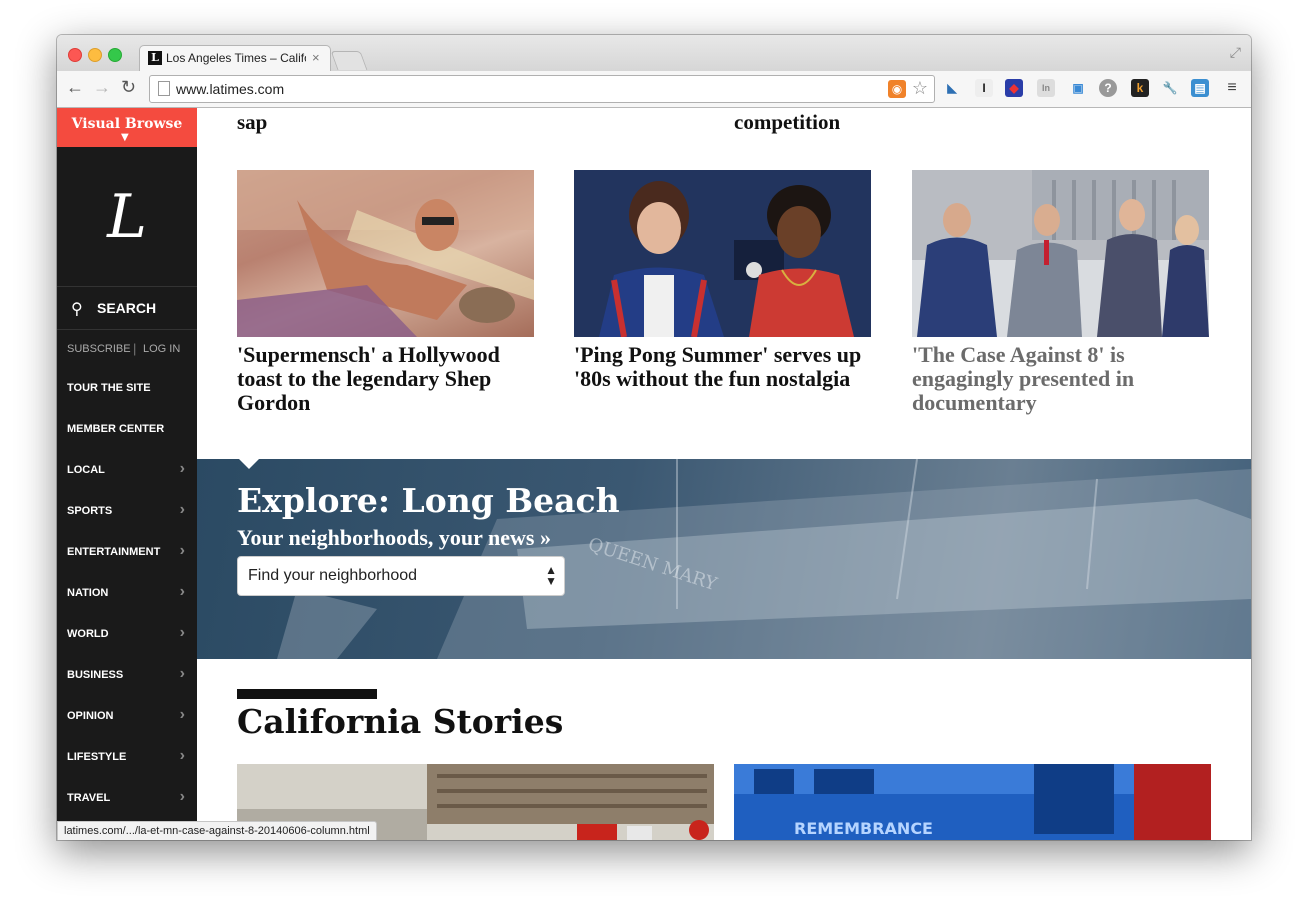  I want to click on visual-browse-button: Visual Browse ▼, so click(127, 127).